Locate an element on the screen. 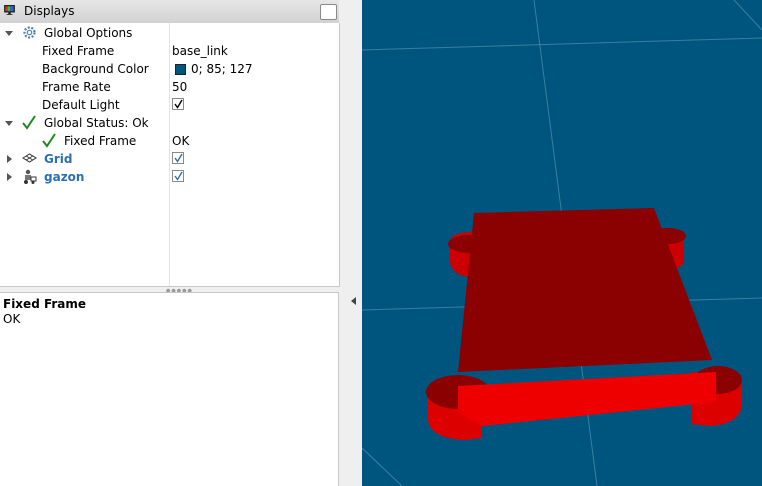  gazon-checkbox is located at coordinates (178, 176).